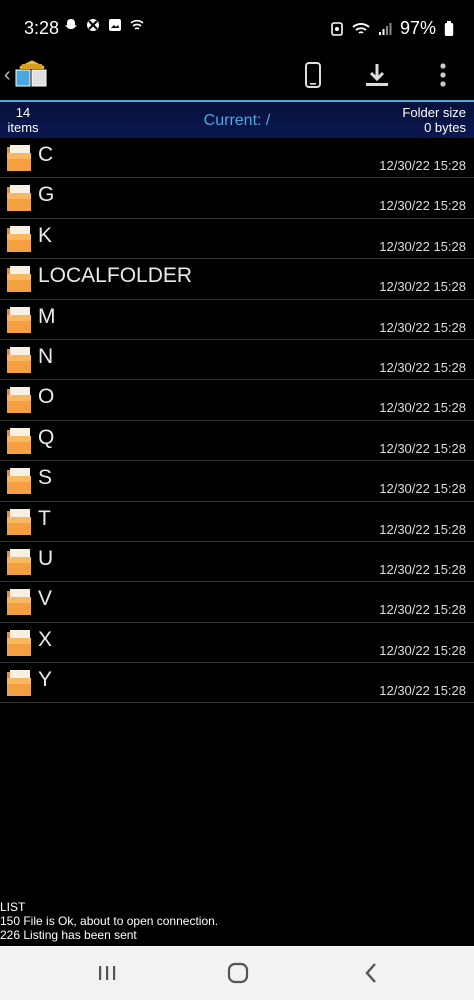 Image resolution: width=474 pixels, height=1000 pixels. I want to click on file-name: X, so click(45, 639).